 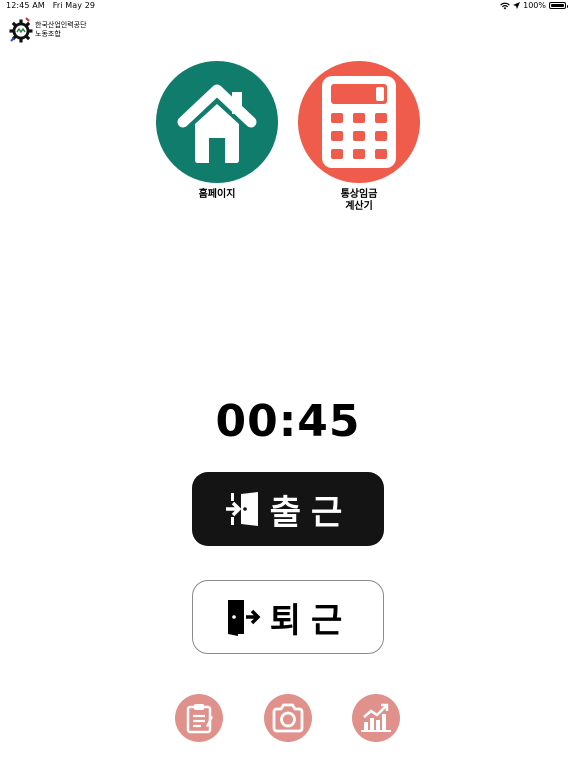 I want to click on home-icon, so click(x=217, y=123).